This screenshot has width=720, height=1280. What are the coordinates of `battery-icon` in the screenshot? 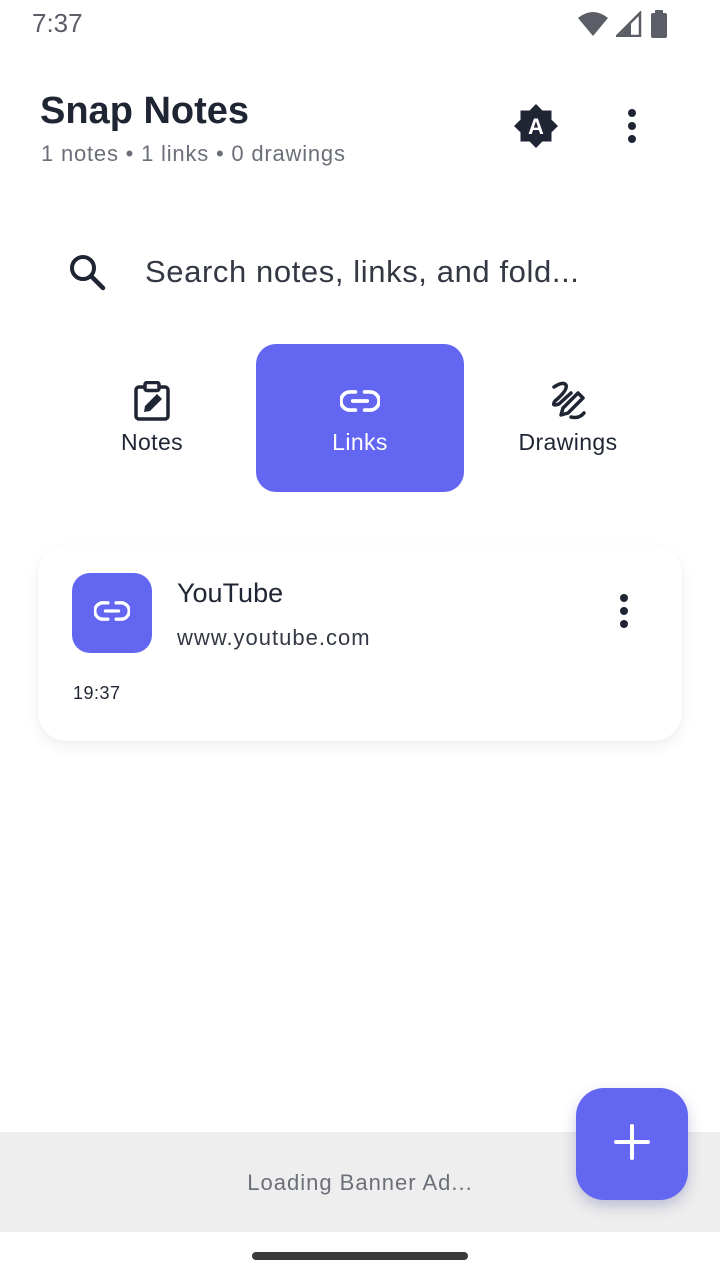 It's located at (659, 24).